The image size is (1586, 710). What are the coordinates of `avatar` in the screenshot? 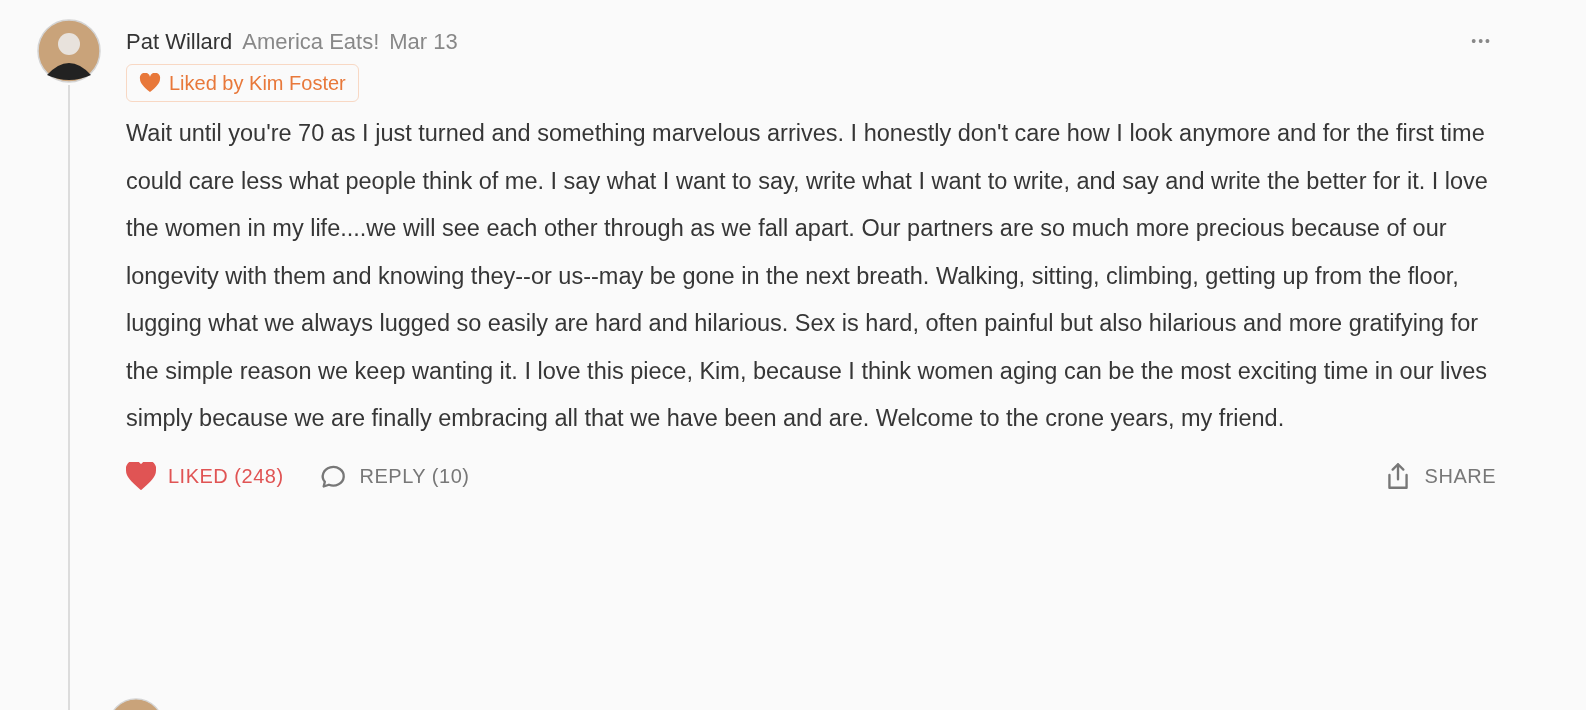 It's located at (69, 51).